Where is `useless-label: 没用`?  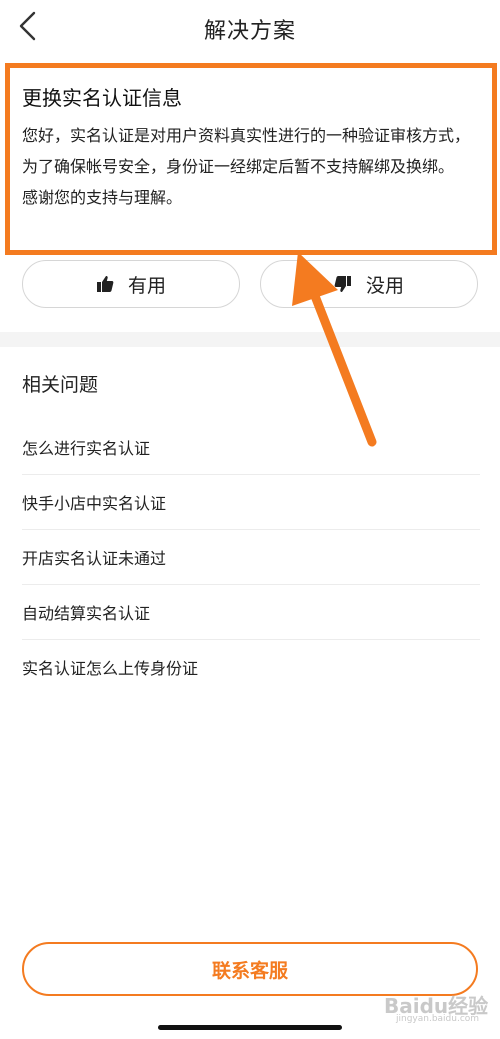
useless-label: 没用 is located at coordinates (384, 285).